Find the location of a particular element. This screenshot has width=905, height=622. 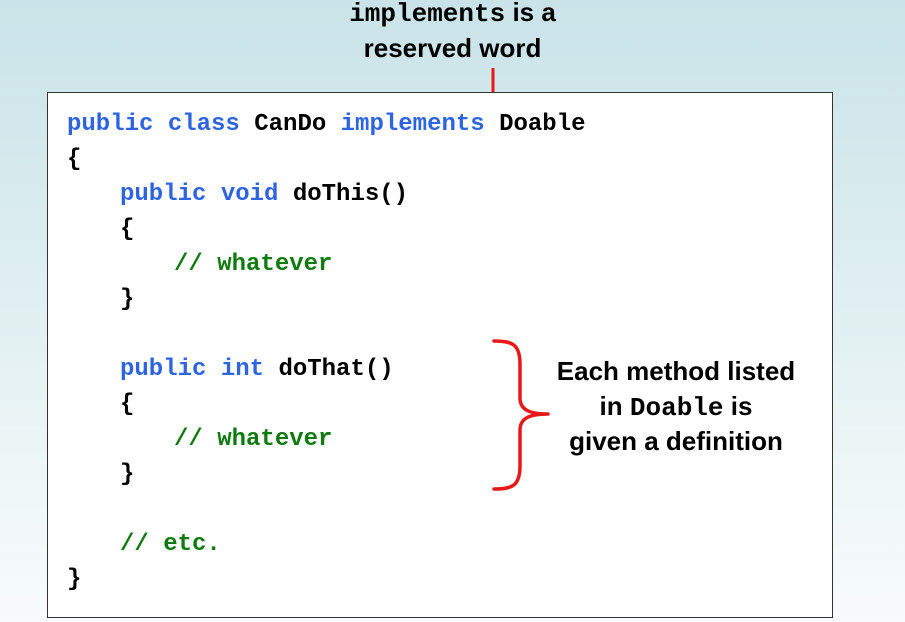

code-line-class-declaration: public class CanDo implements Doable is located at coordinates (326, 125).